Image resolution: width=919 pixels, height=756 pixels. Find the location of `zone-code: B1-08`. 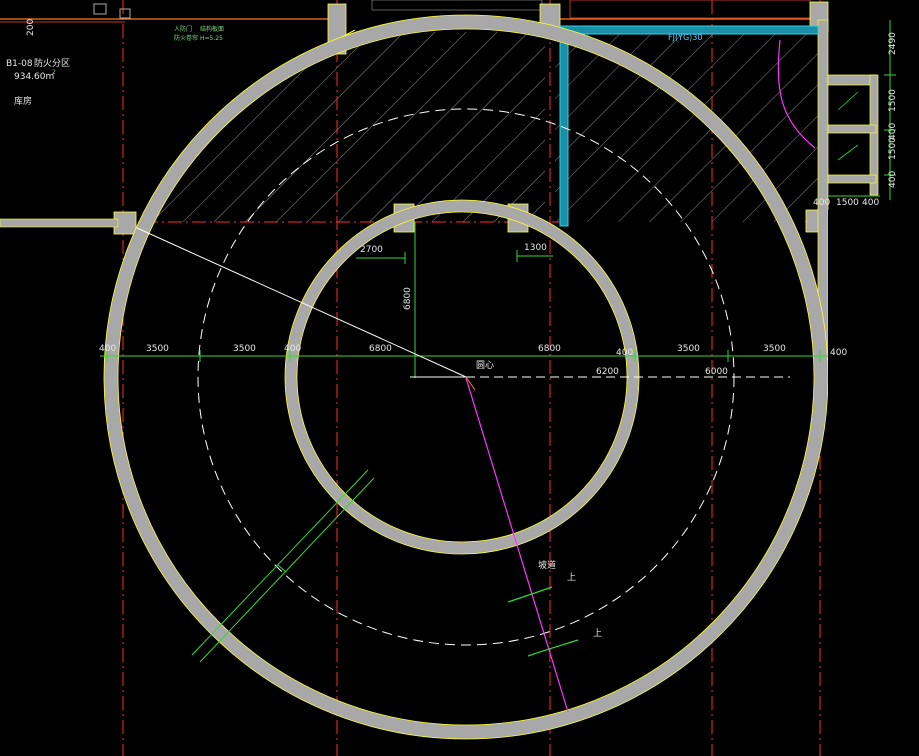

zone-code: B1-08 is located at coordinates (19, 64).